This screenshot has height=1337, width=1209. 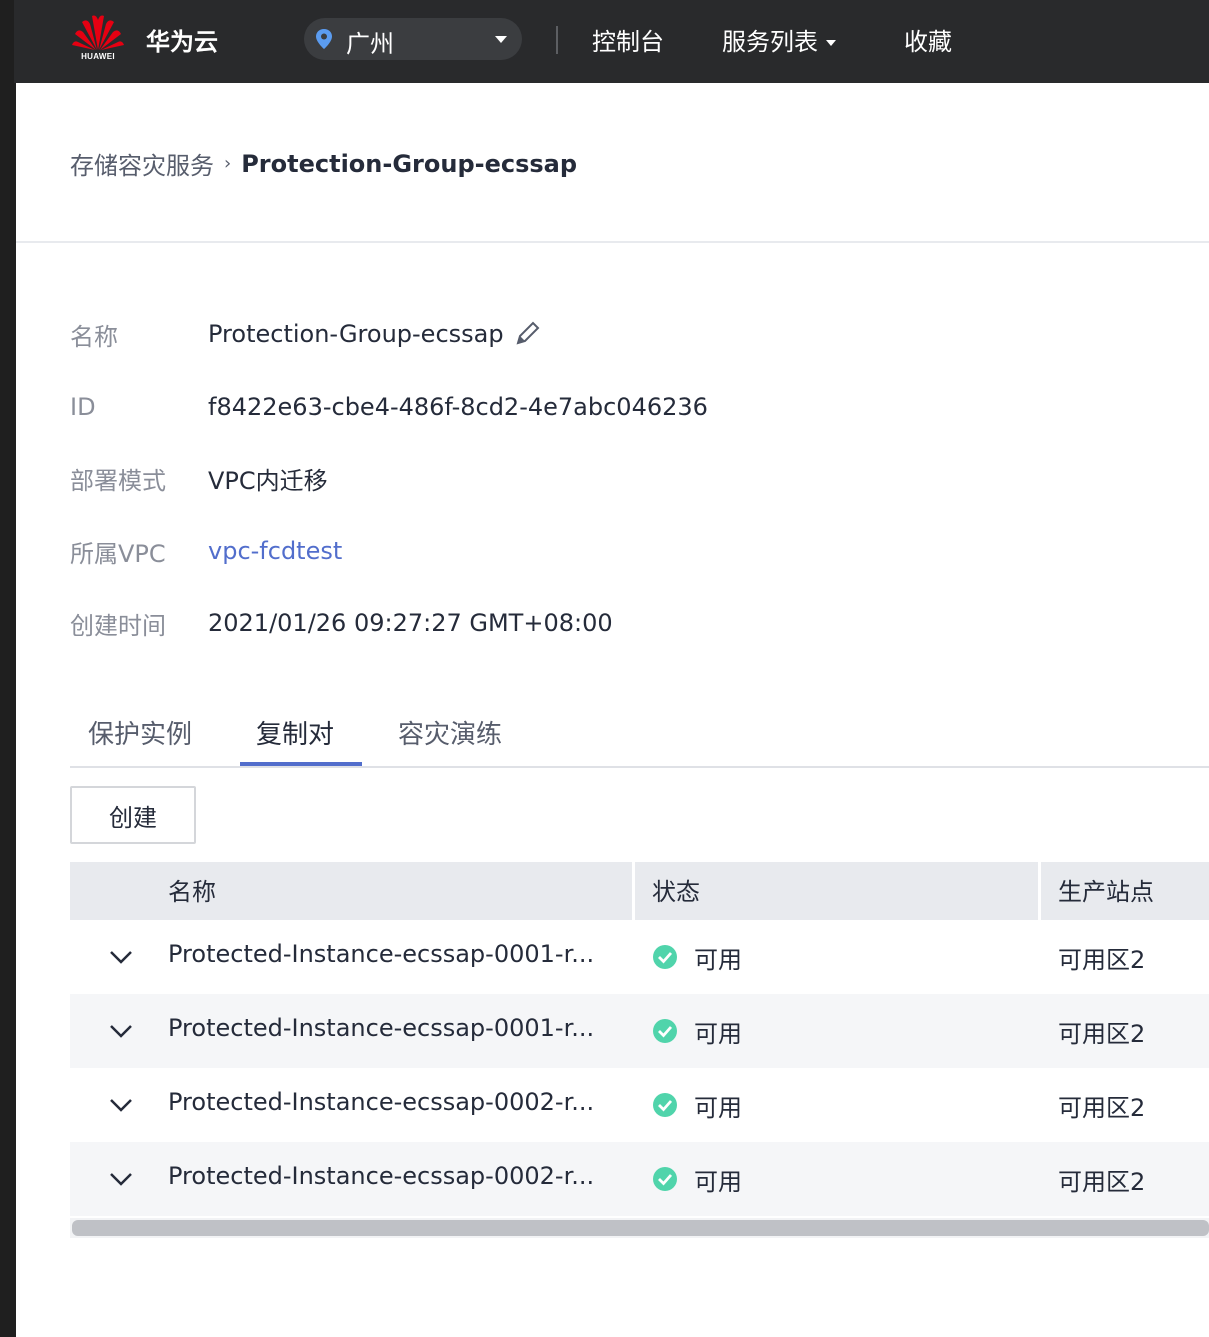 I want to click on detail-created-label: 创建时间, so click(x=118, y=625).